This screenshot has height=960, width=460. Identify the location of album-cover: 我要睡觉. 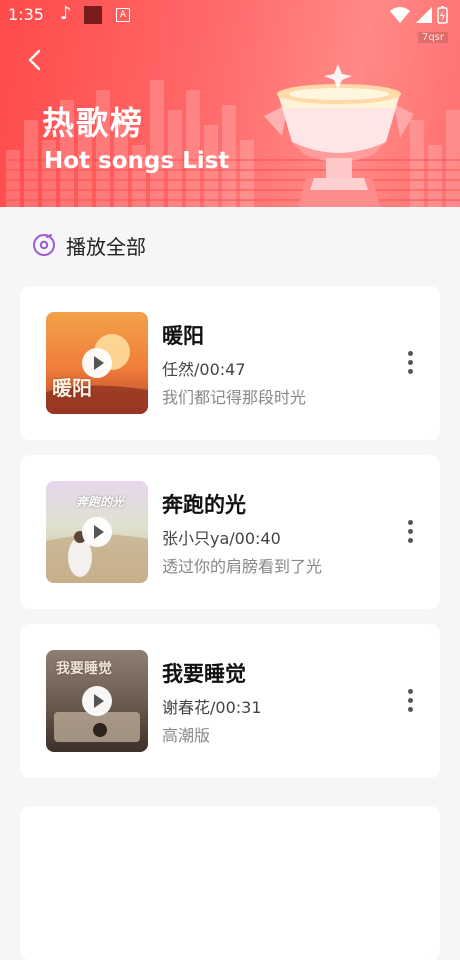
(97, 701).